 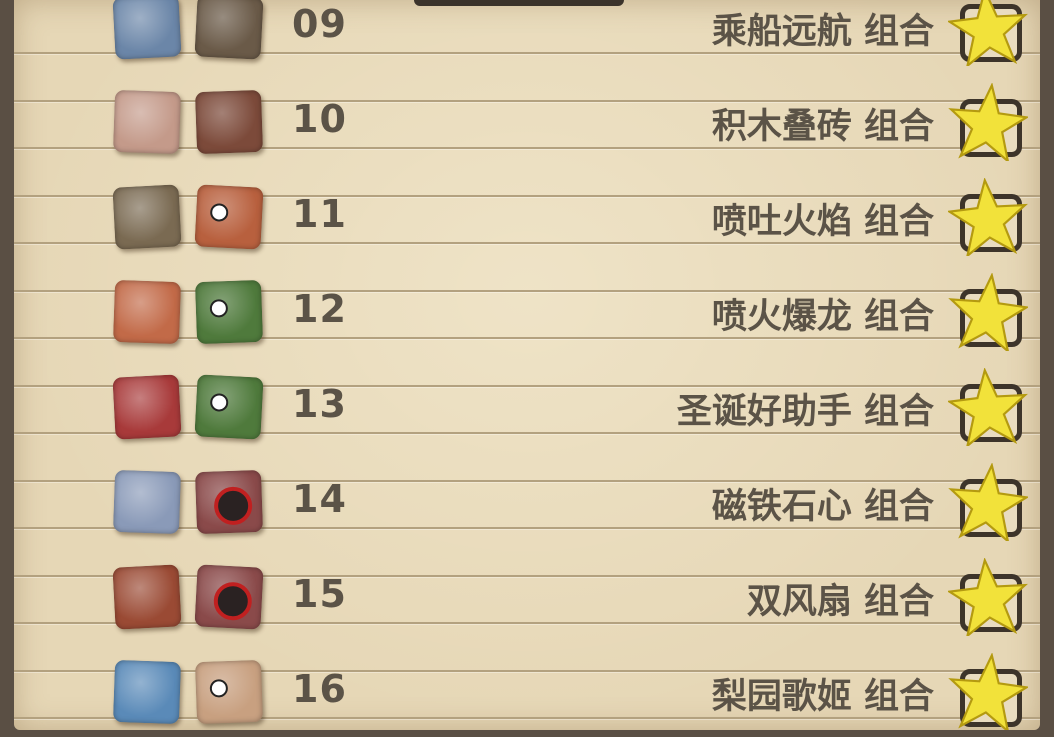 What do you see at coordinates (527, 407) in the screenshot?
I see `combo-row: 13 圣诞好助手 组合` at bounding box center [527, 407].